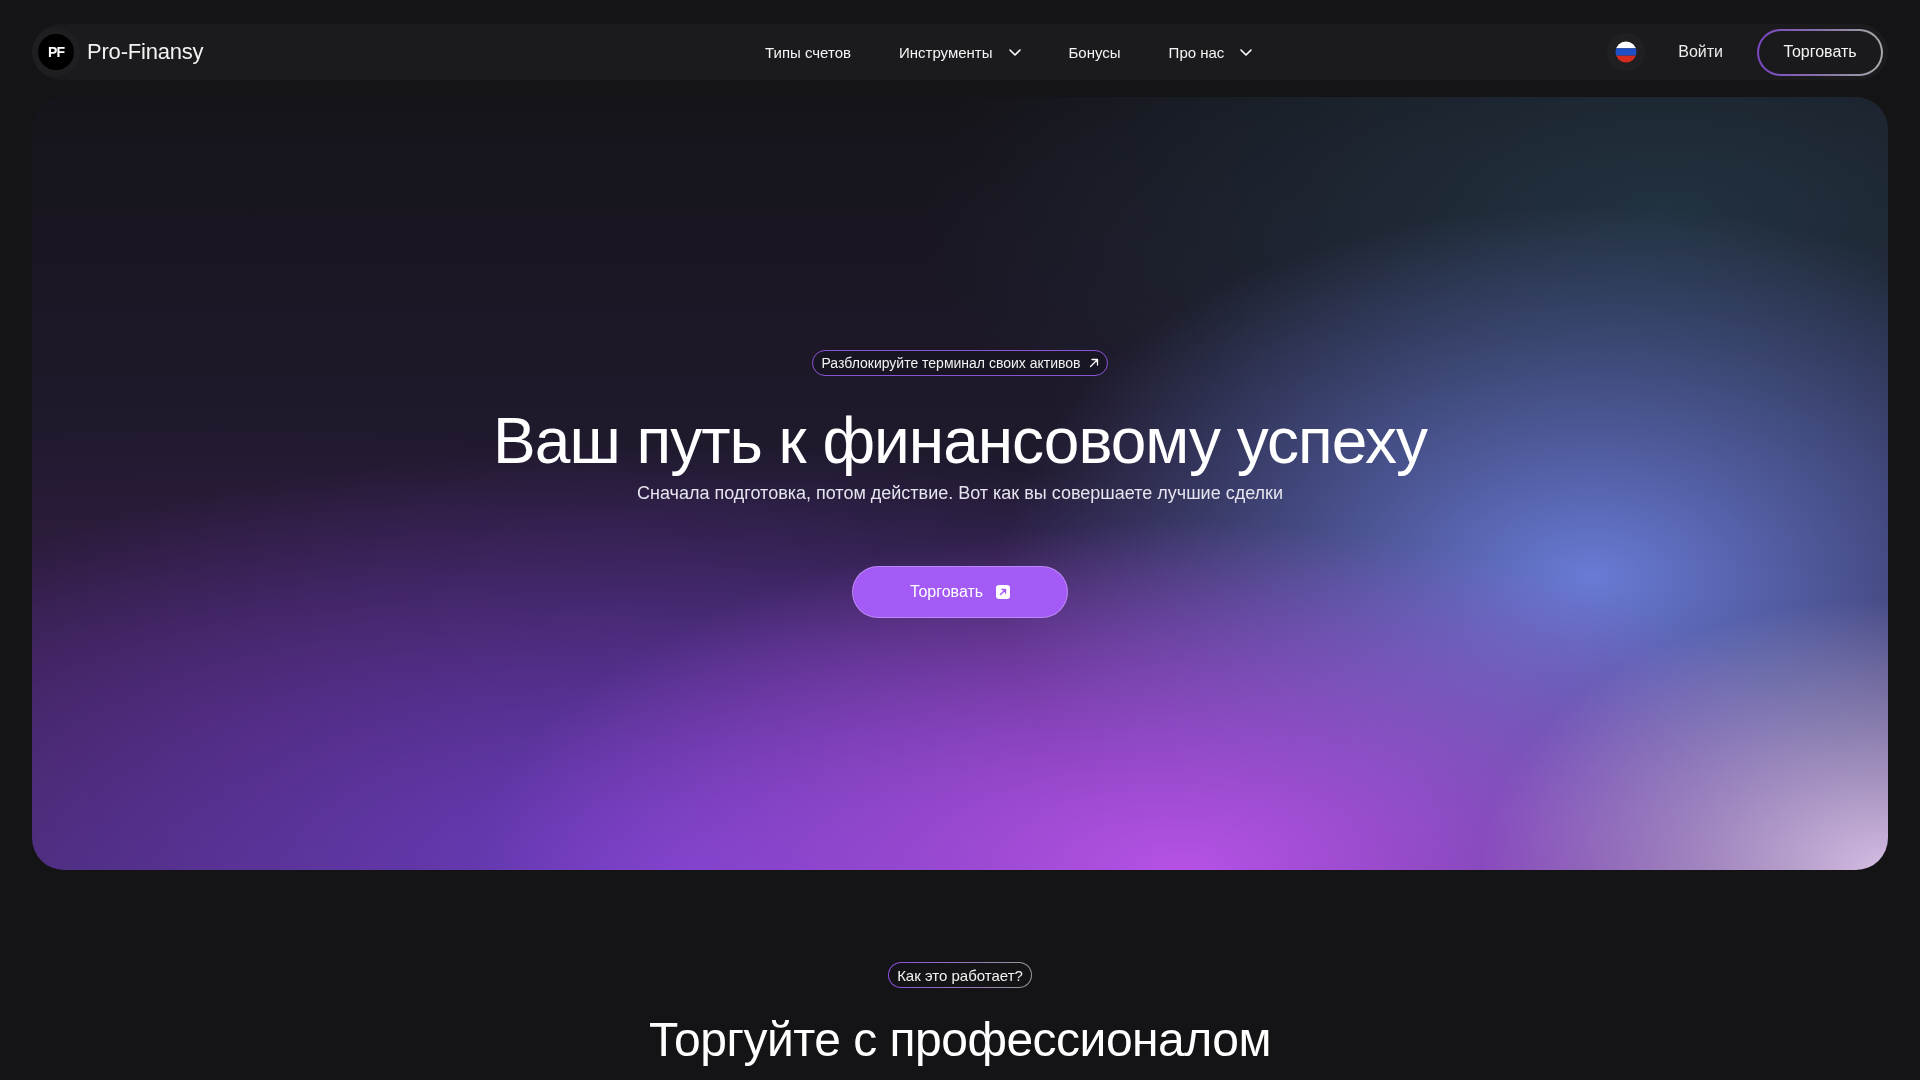 This screenshot has height=1080, width=1920. I want to click on login-button: Войти, so click(1700, 52).